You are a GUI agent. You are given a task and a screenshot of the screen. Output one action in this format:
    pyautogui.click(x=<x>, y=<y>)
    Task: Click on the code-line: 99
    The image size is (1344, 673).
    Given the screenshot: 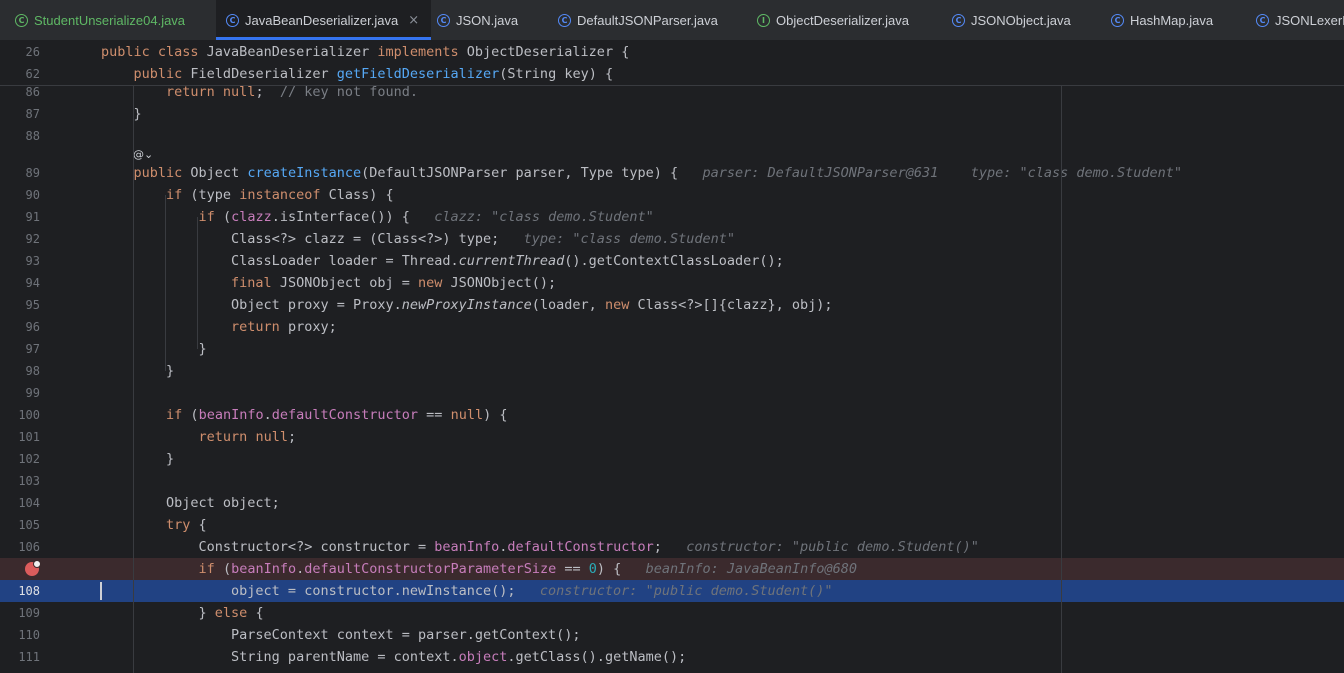 What is the action you would take?
    pyautogui.click(x=672, y=393)
    